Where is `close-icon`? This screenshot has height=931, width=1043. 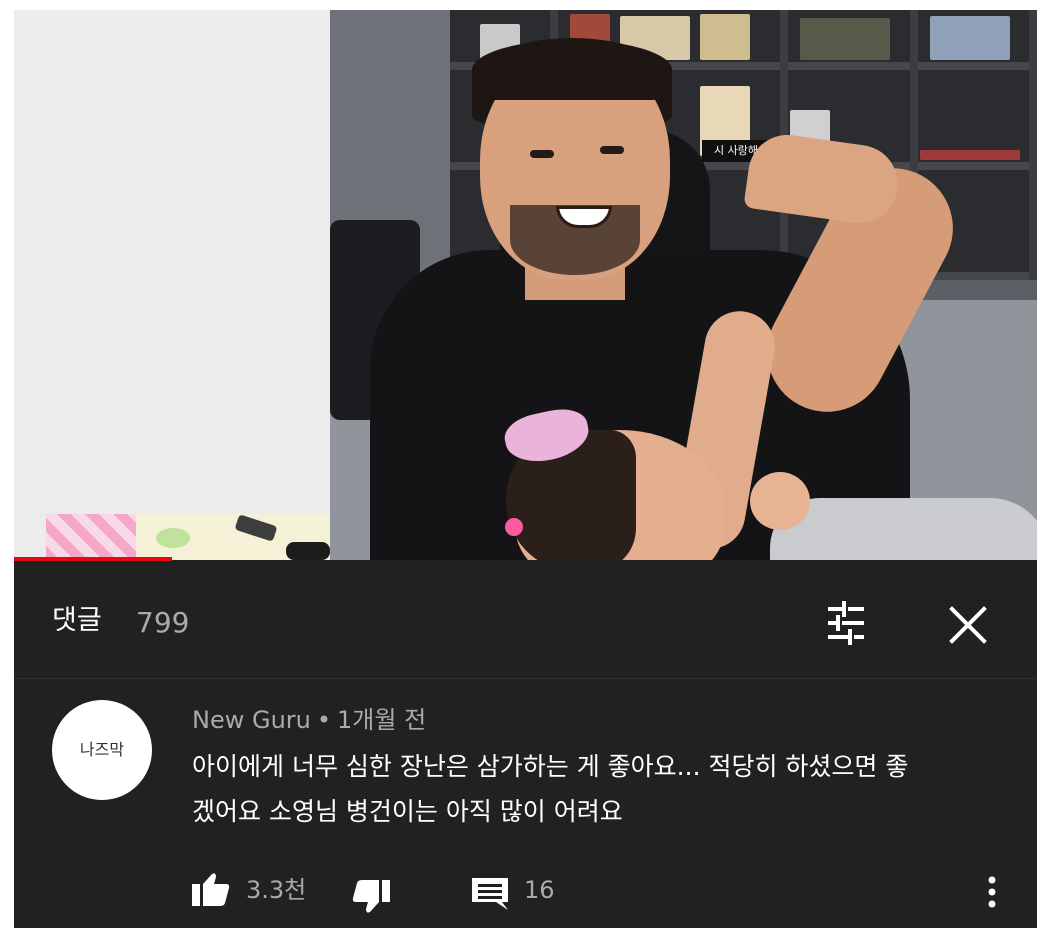
close-icon is located at coordinates (968, 625).